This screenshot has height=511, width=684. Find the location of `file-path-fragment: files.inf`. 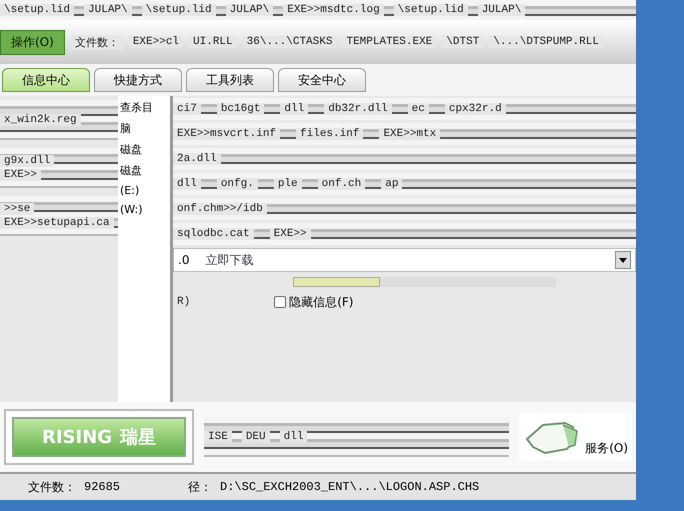

file-path-fragment: files.inf is located at coordinates (330, 134).